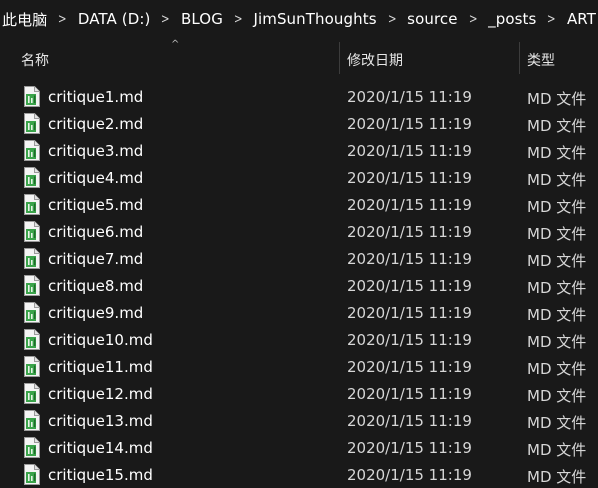 Image resolution: width=598 pixels, height=488 pixels. I want to click on file-name: critique3.md, so click(95, 151).